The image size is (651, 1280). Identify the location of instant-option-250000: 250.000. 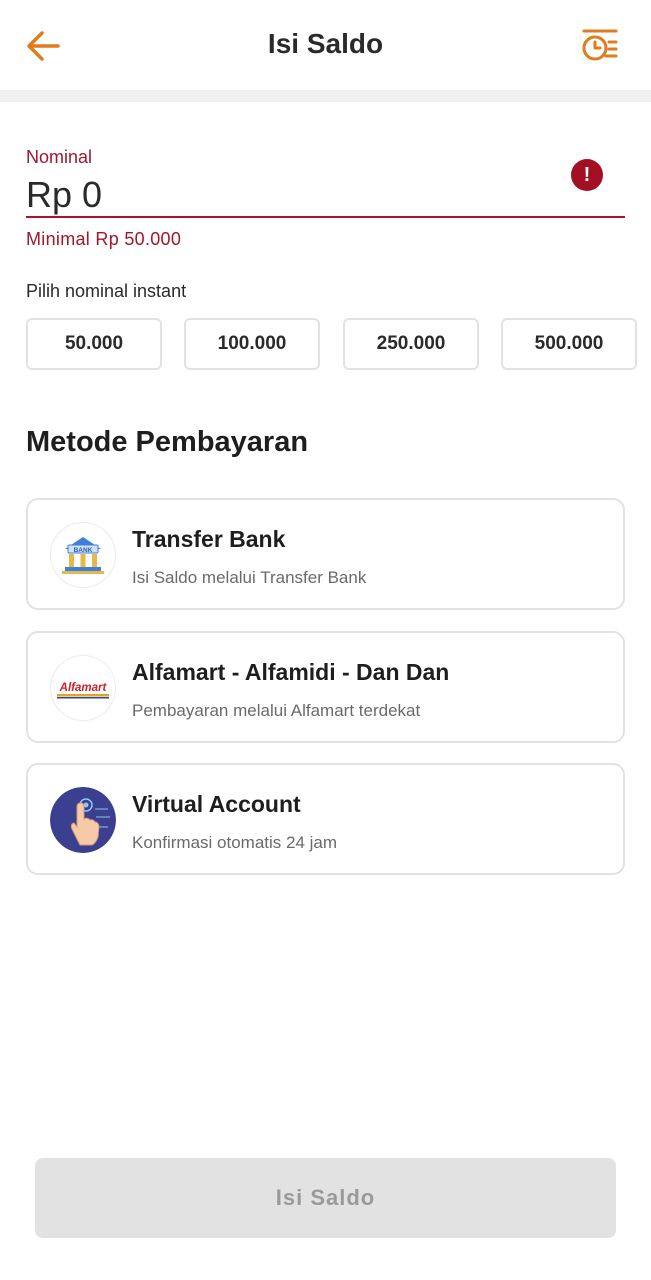
(411, 344).